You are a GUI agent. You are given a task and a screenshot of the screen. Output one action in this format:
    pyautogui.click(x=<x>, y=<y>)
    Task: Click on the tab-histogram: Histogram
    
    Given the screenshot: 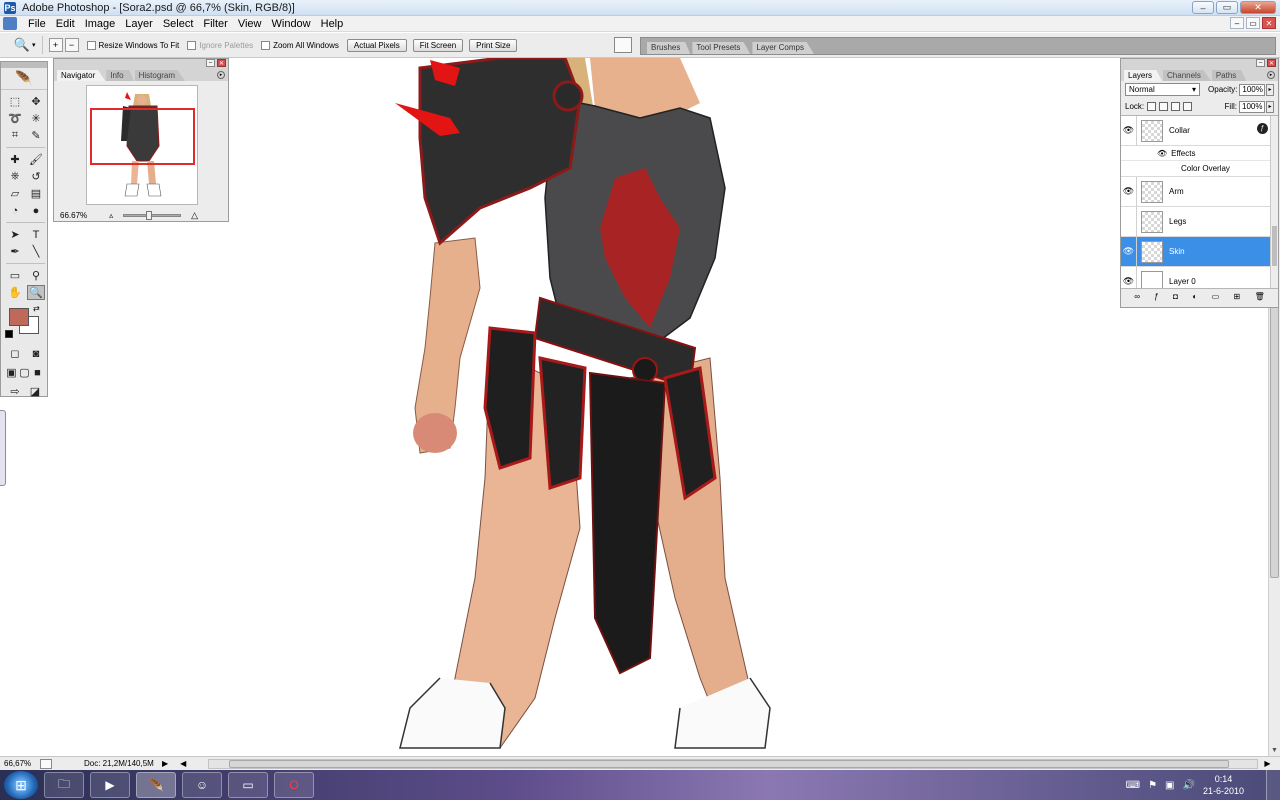 What is the action you would take?
    pyautogui.click(x=160, y=75)
    